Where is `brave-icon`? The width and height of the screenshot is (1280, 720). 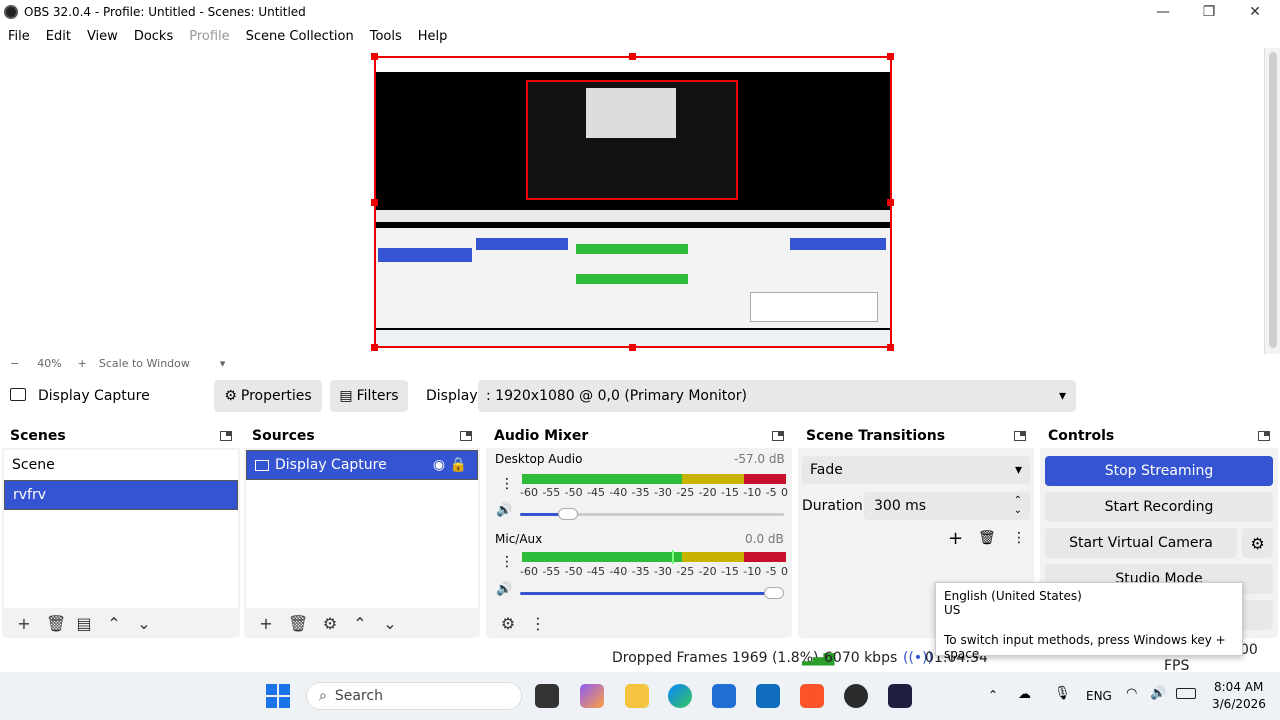 brave-icon is located at coordinates (812, 696).